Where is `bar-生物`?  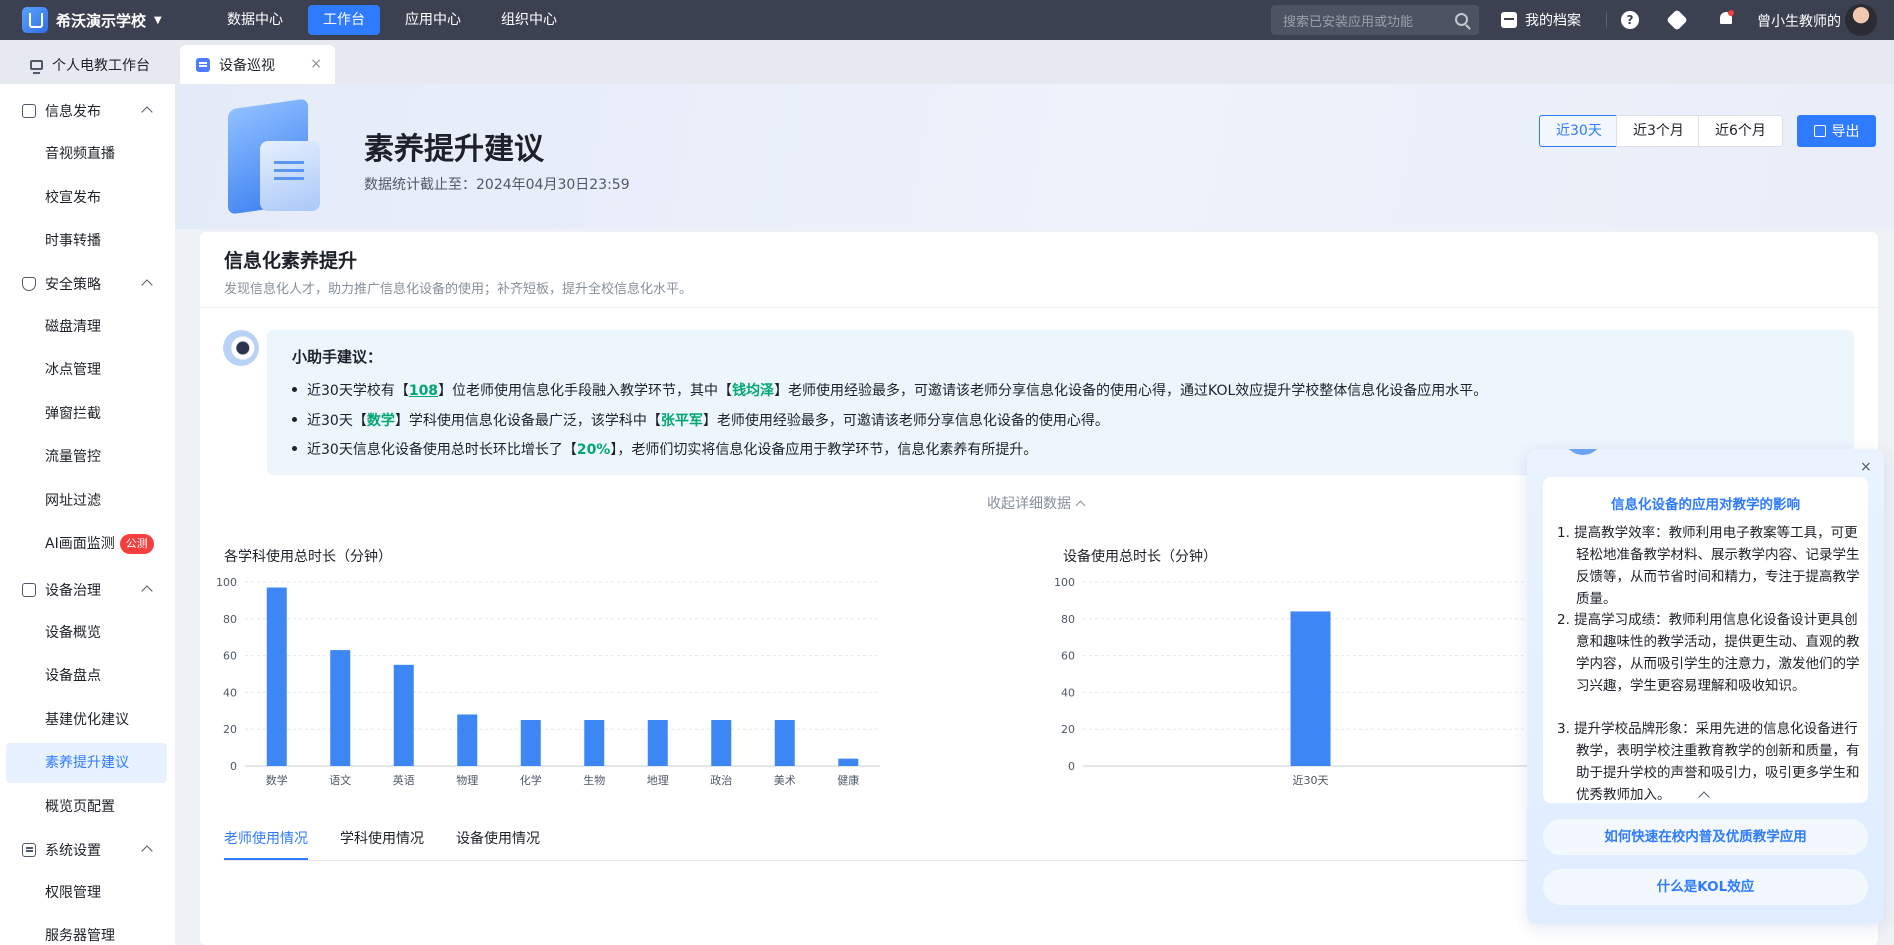
bar-生物 is located at coordinates (594, 743).